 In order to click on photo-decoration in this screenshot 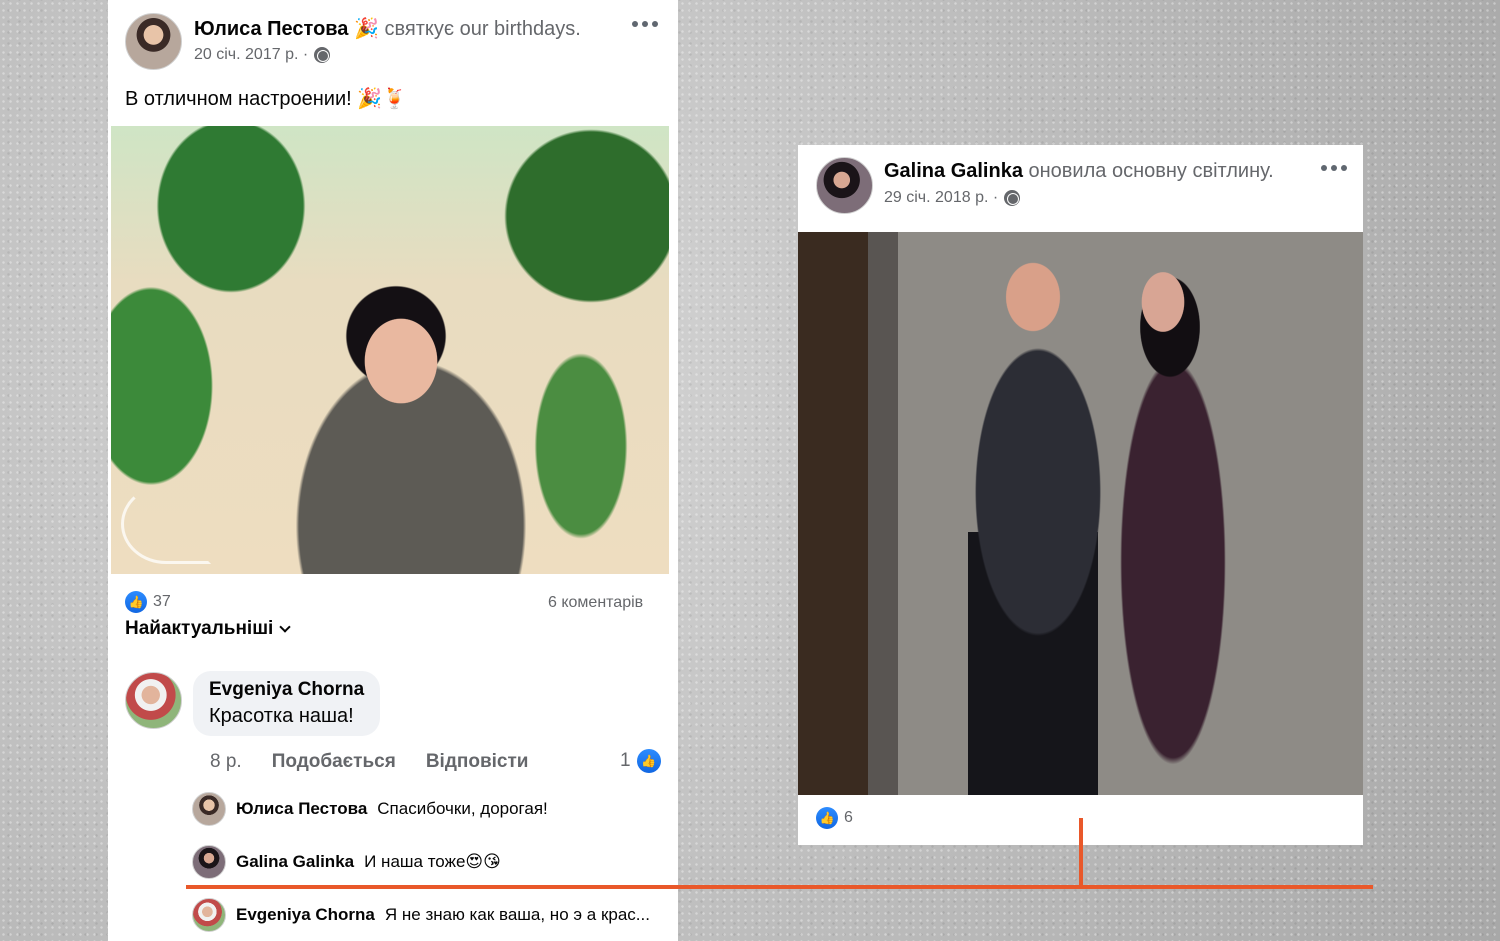, I will do `click(166, 524)`.